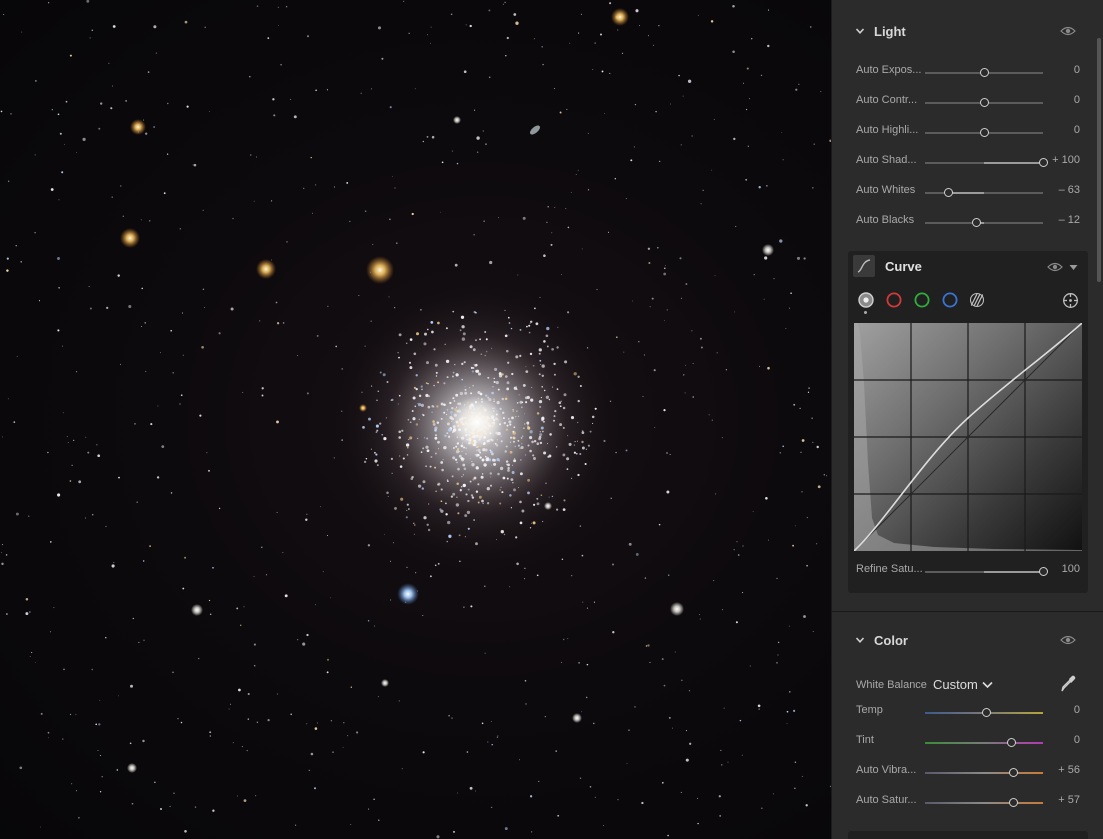  What do you see at coordinates (866, 300) in the screenshot?
I see `point-curve-channel-button` at bounding box center [866, 300].